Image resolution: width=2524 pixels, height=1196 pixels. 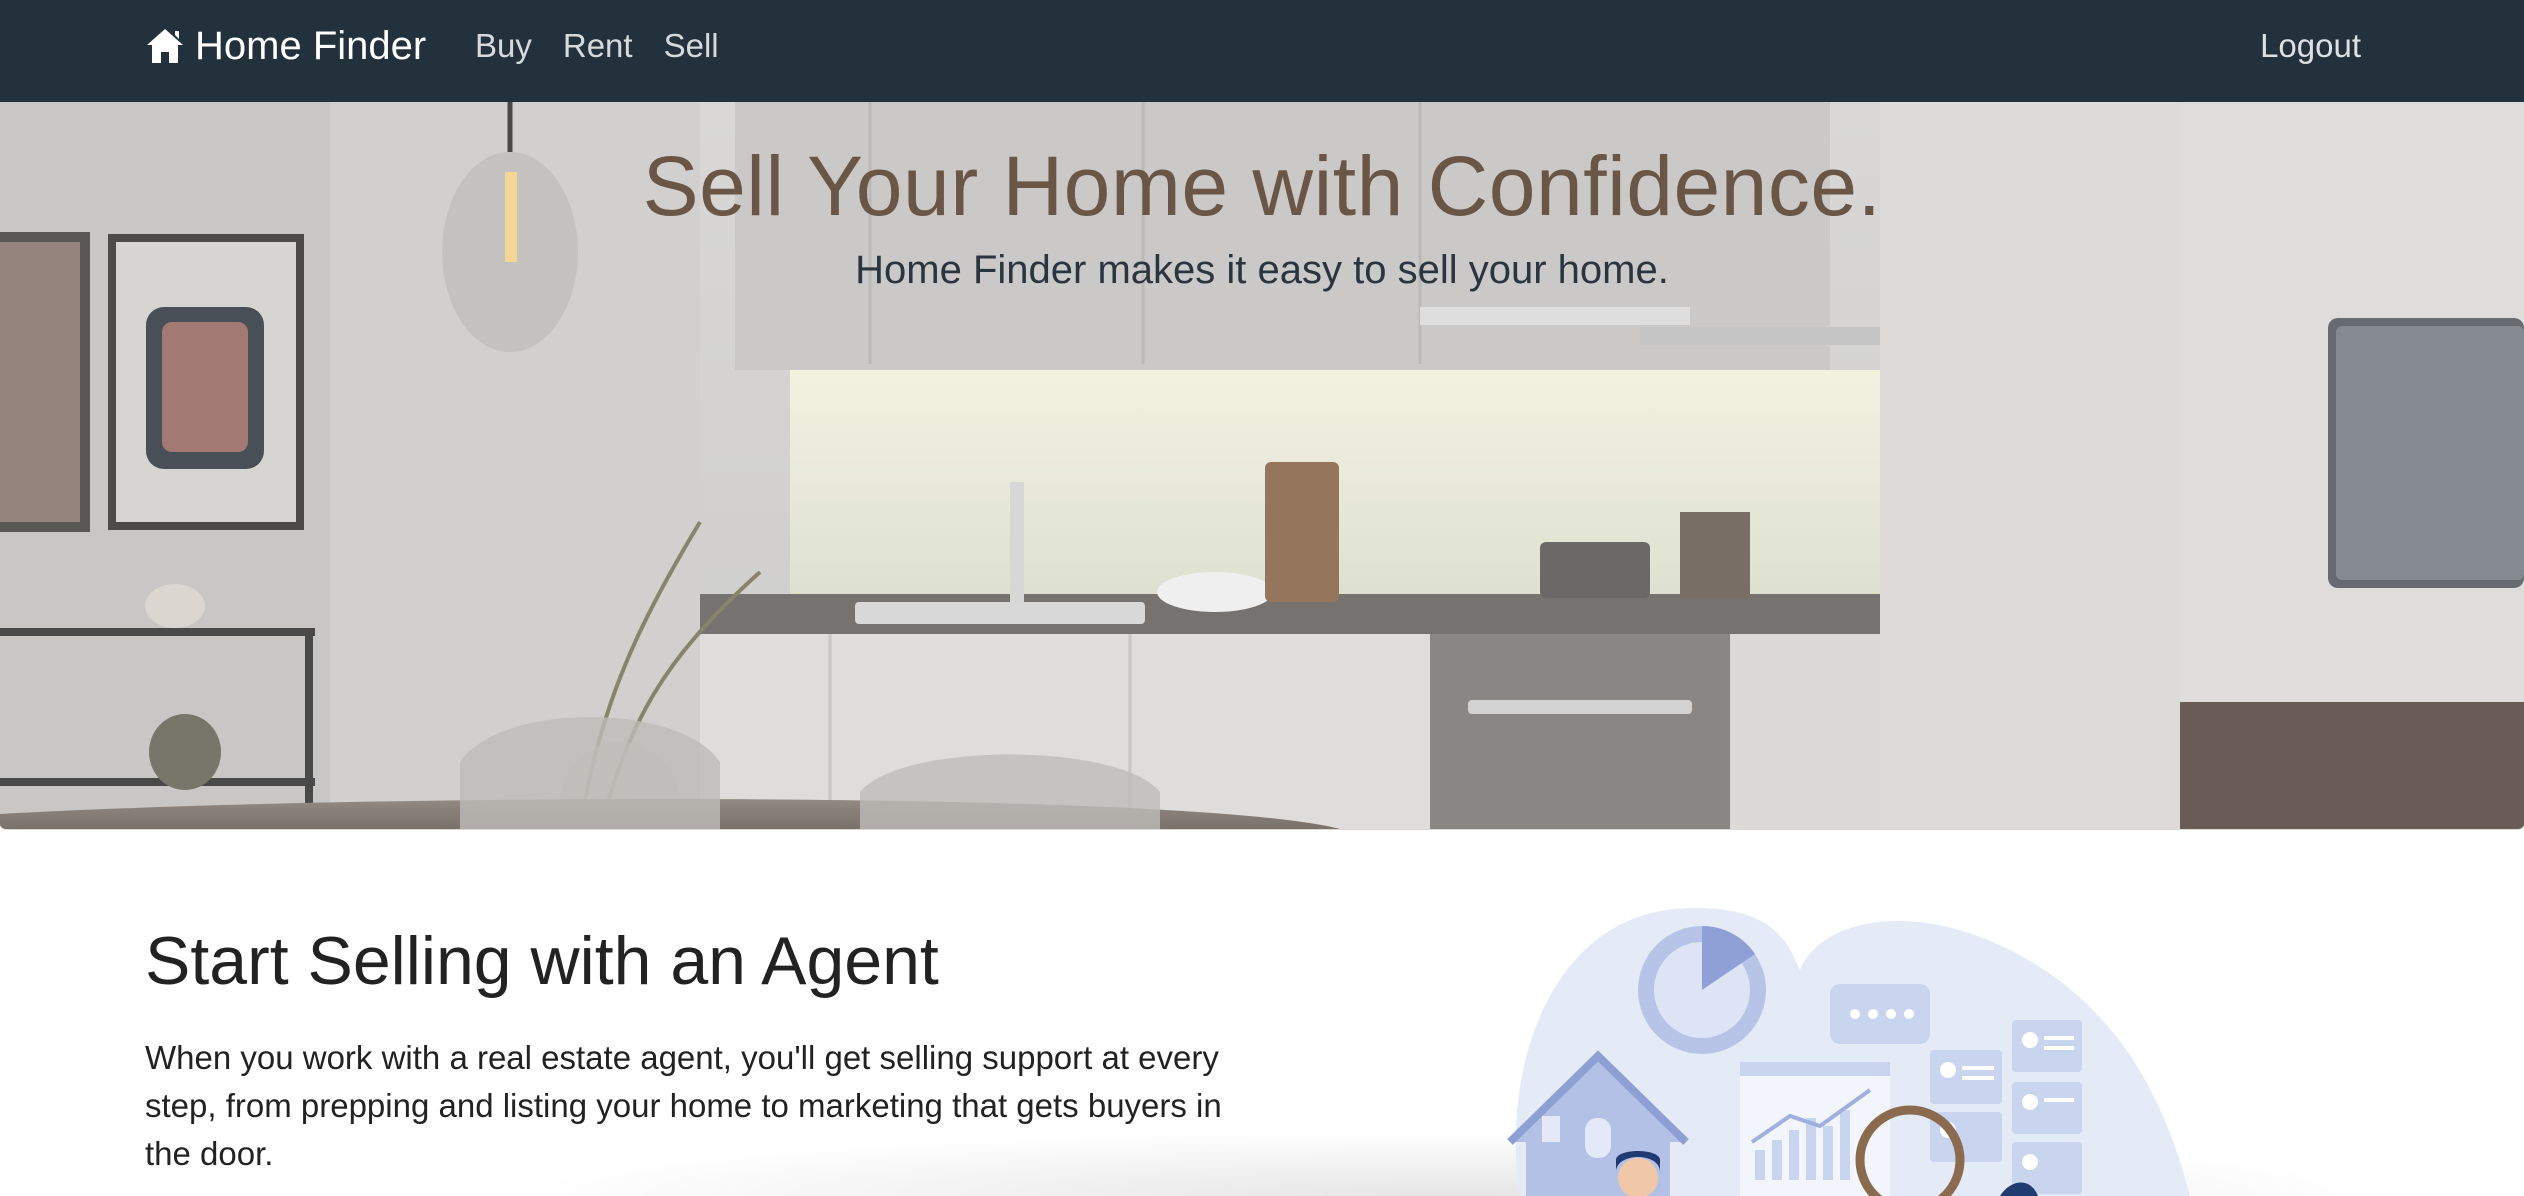 I want to click on logout-link: Logout, so click(x=2310, y=46).